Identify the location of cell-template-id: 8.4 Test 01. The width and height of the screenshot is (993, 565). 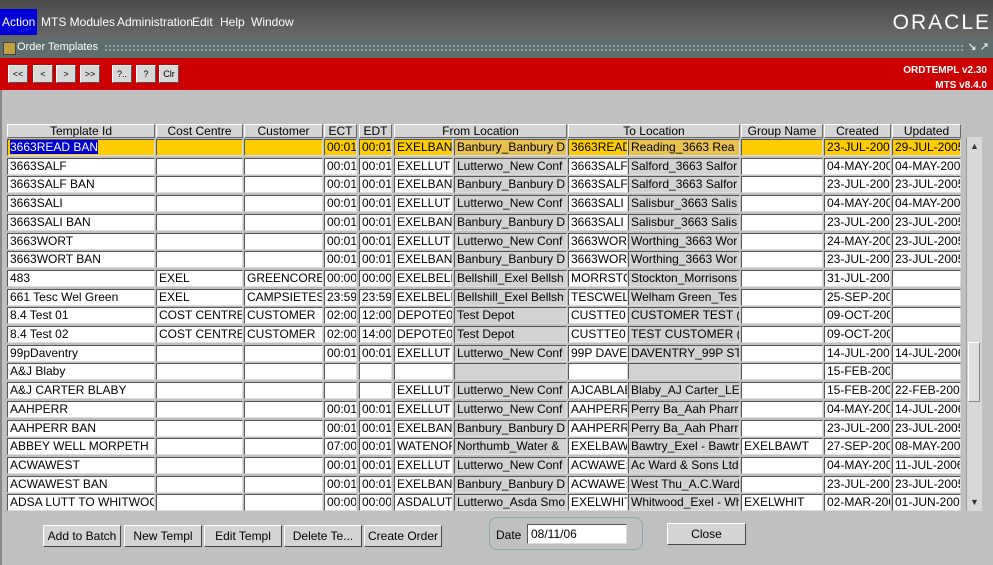
(81, 316).